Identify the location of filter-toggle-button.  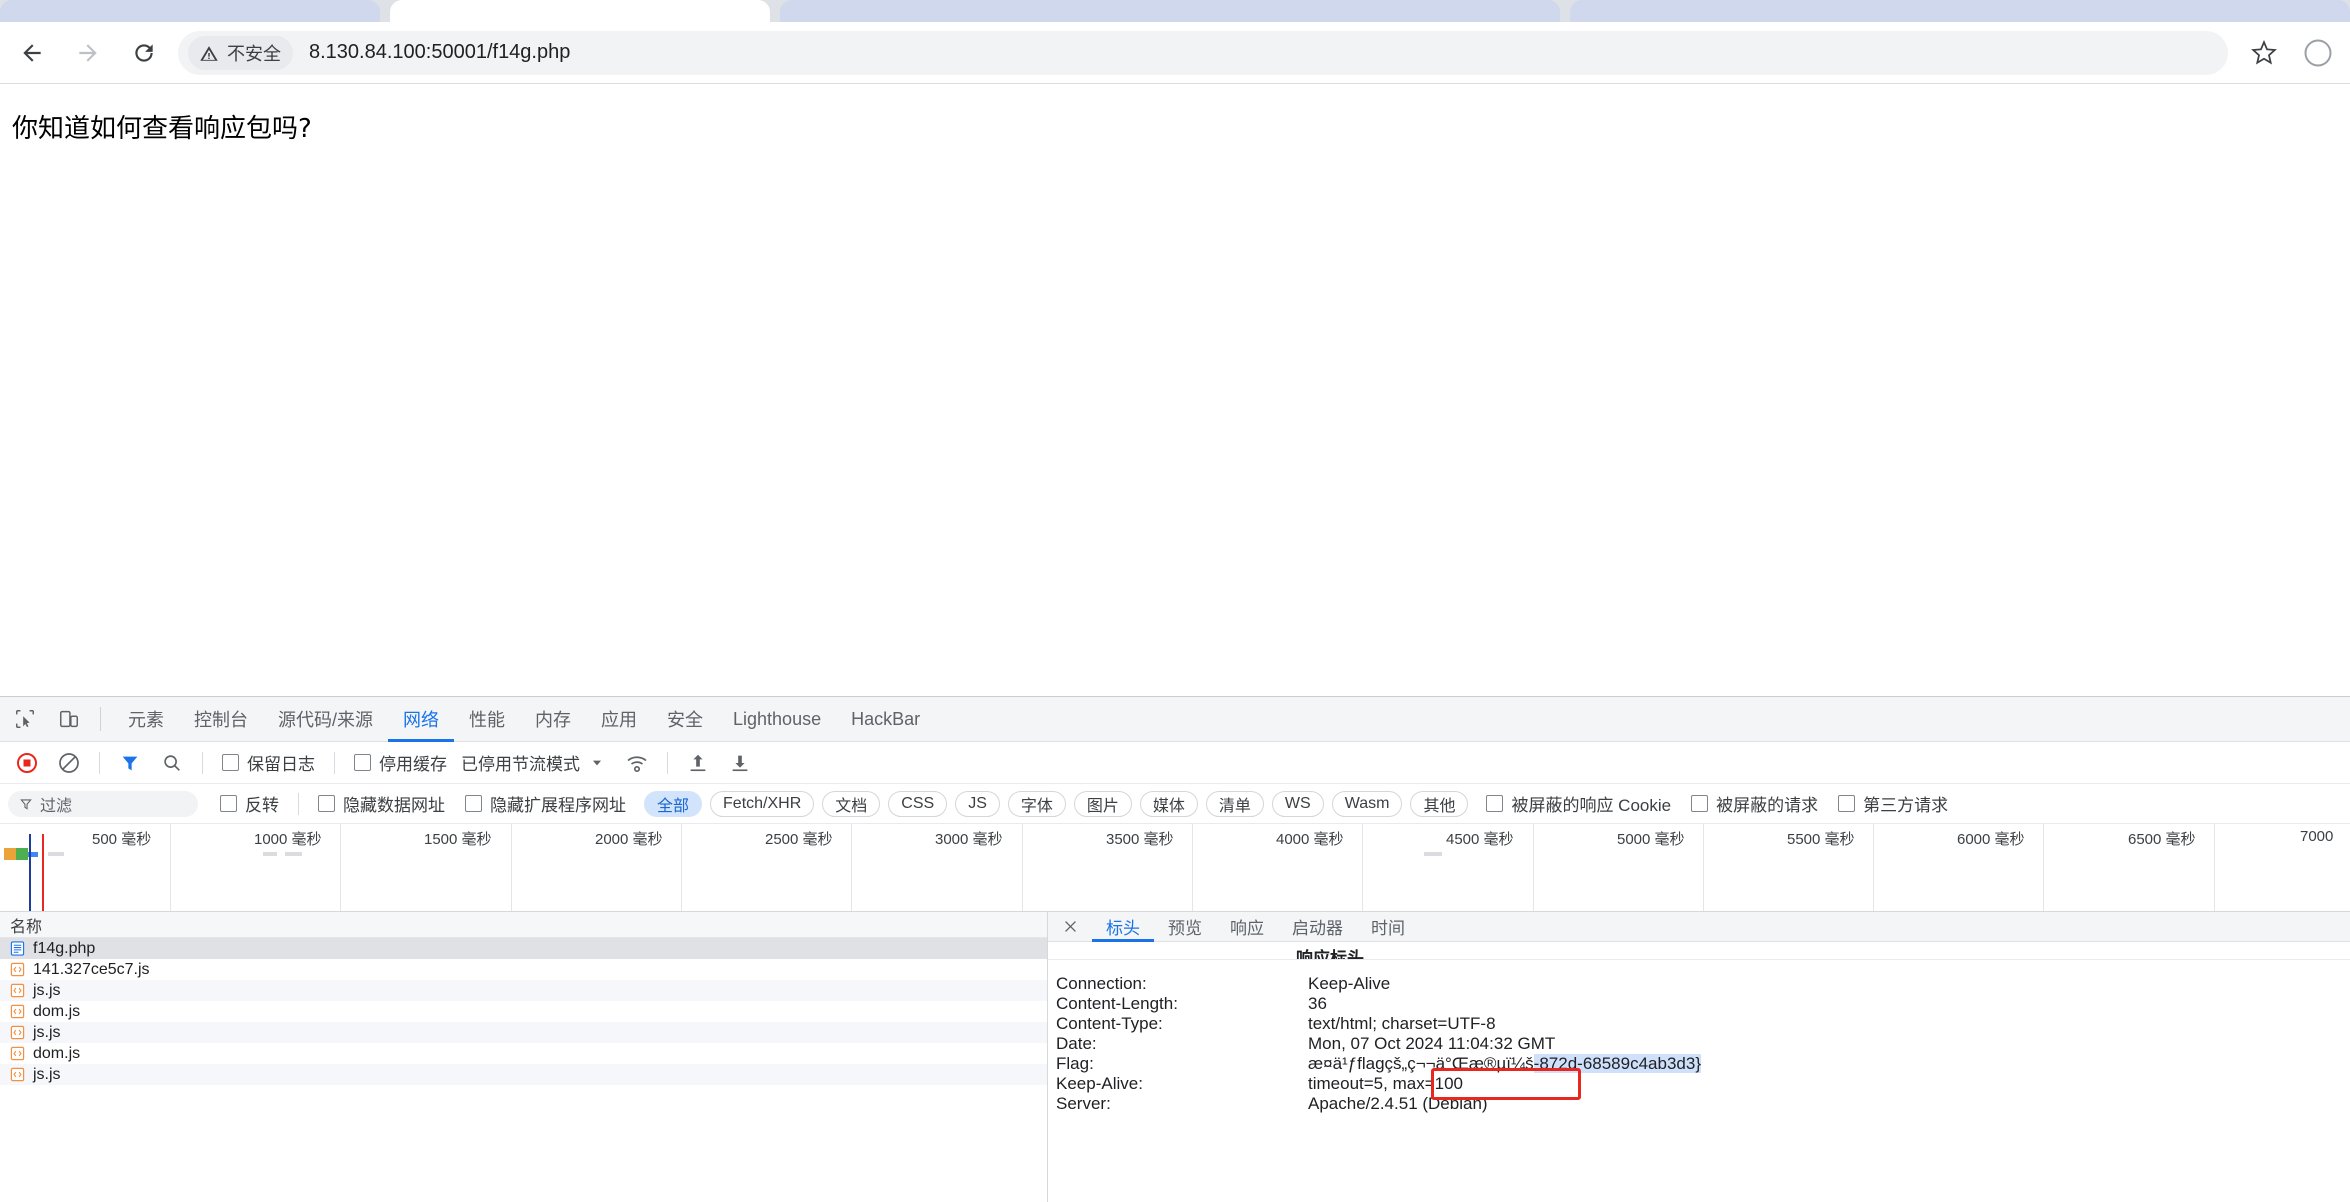
(130, 763).